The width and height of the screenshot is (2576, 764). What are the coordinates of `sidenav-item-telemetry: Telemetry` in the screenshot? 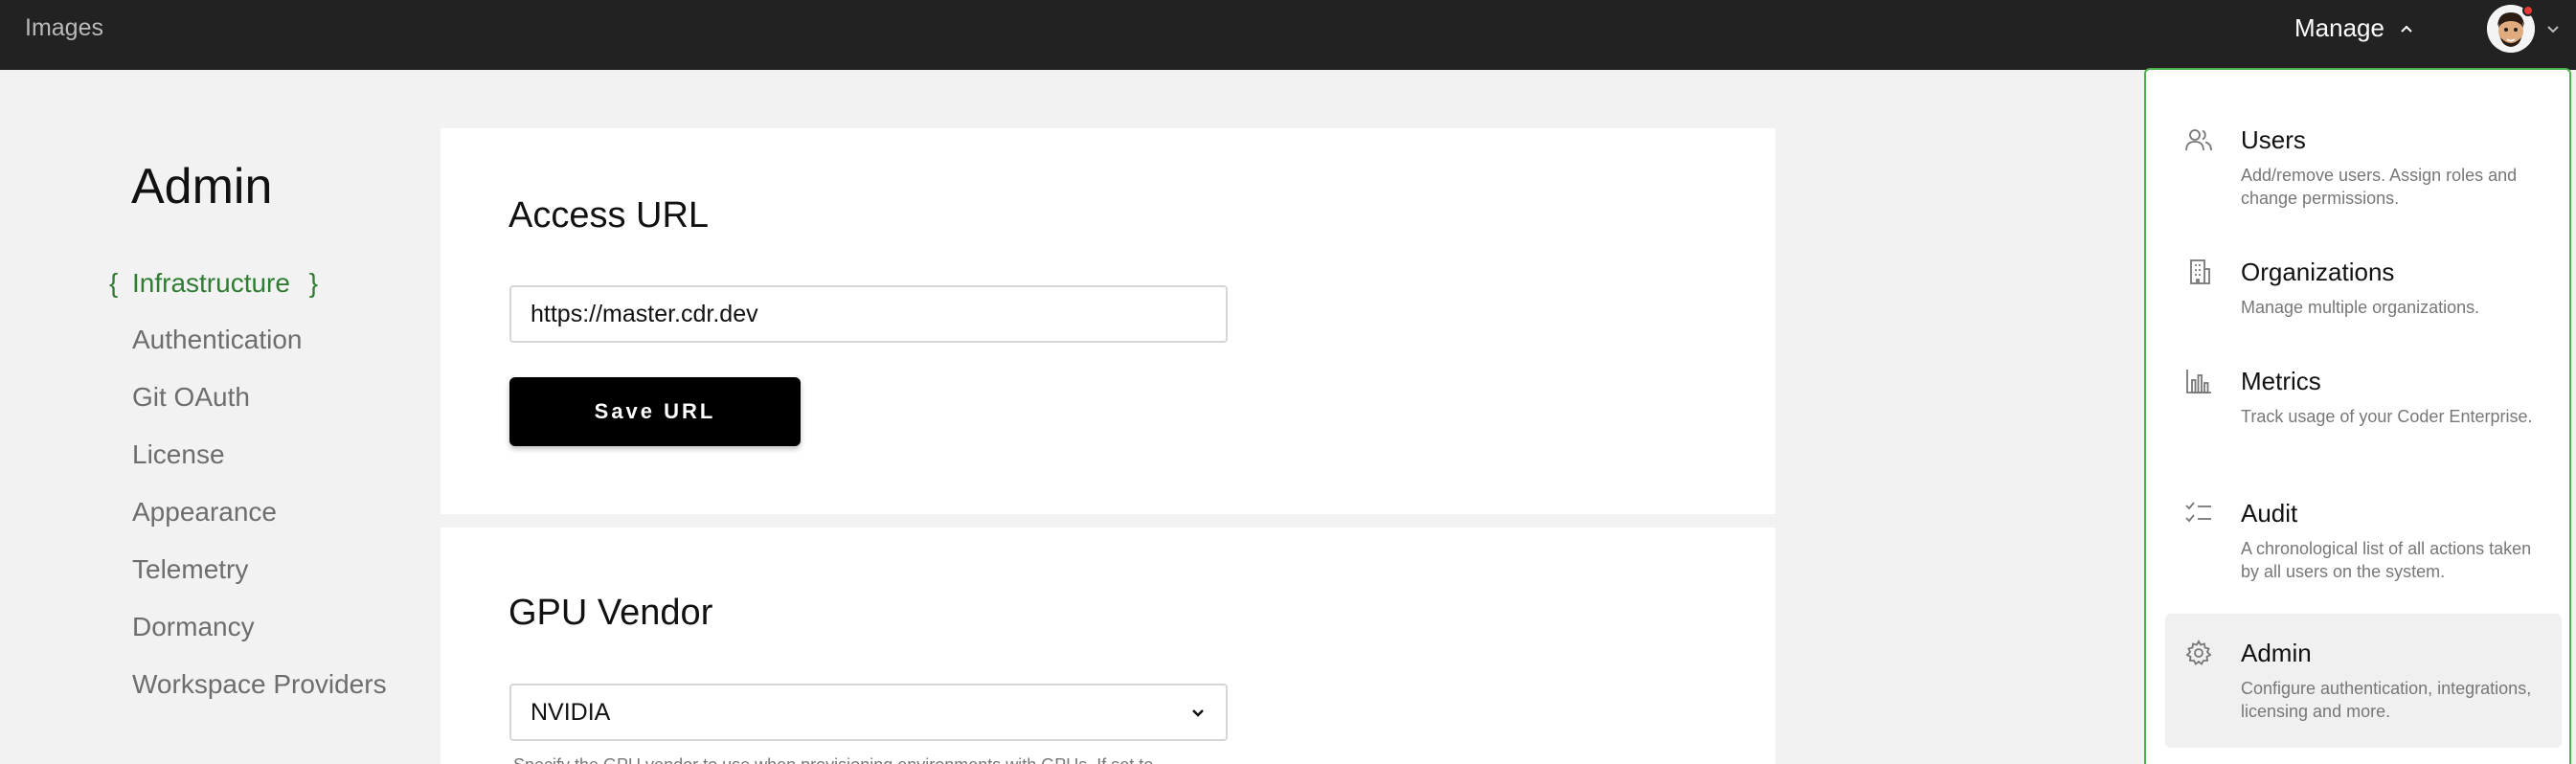 It's located at (190, 569).